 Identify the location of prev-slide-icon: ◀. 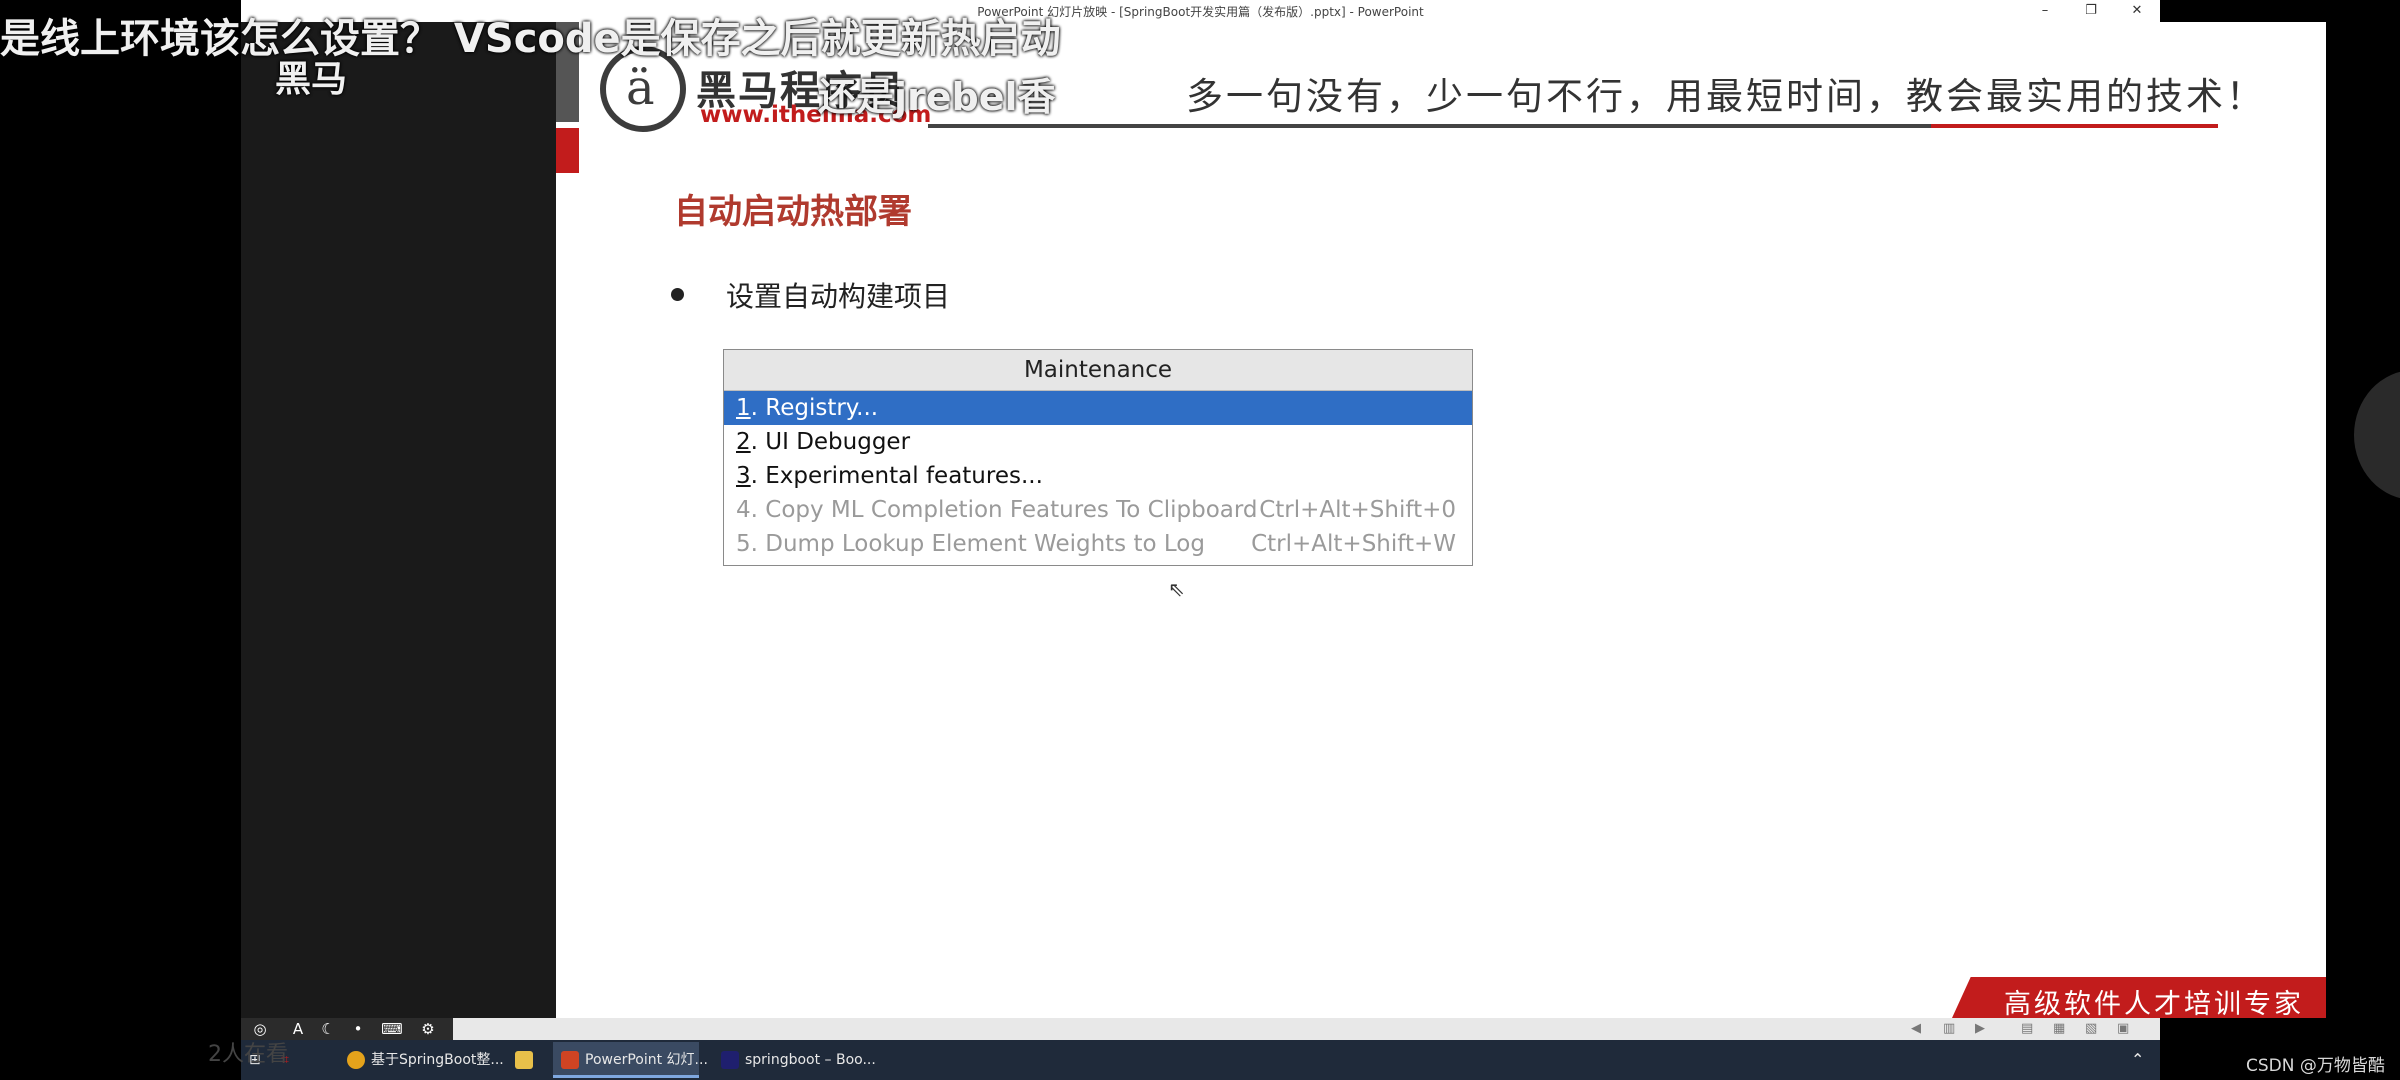
(1916, 1028).